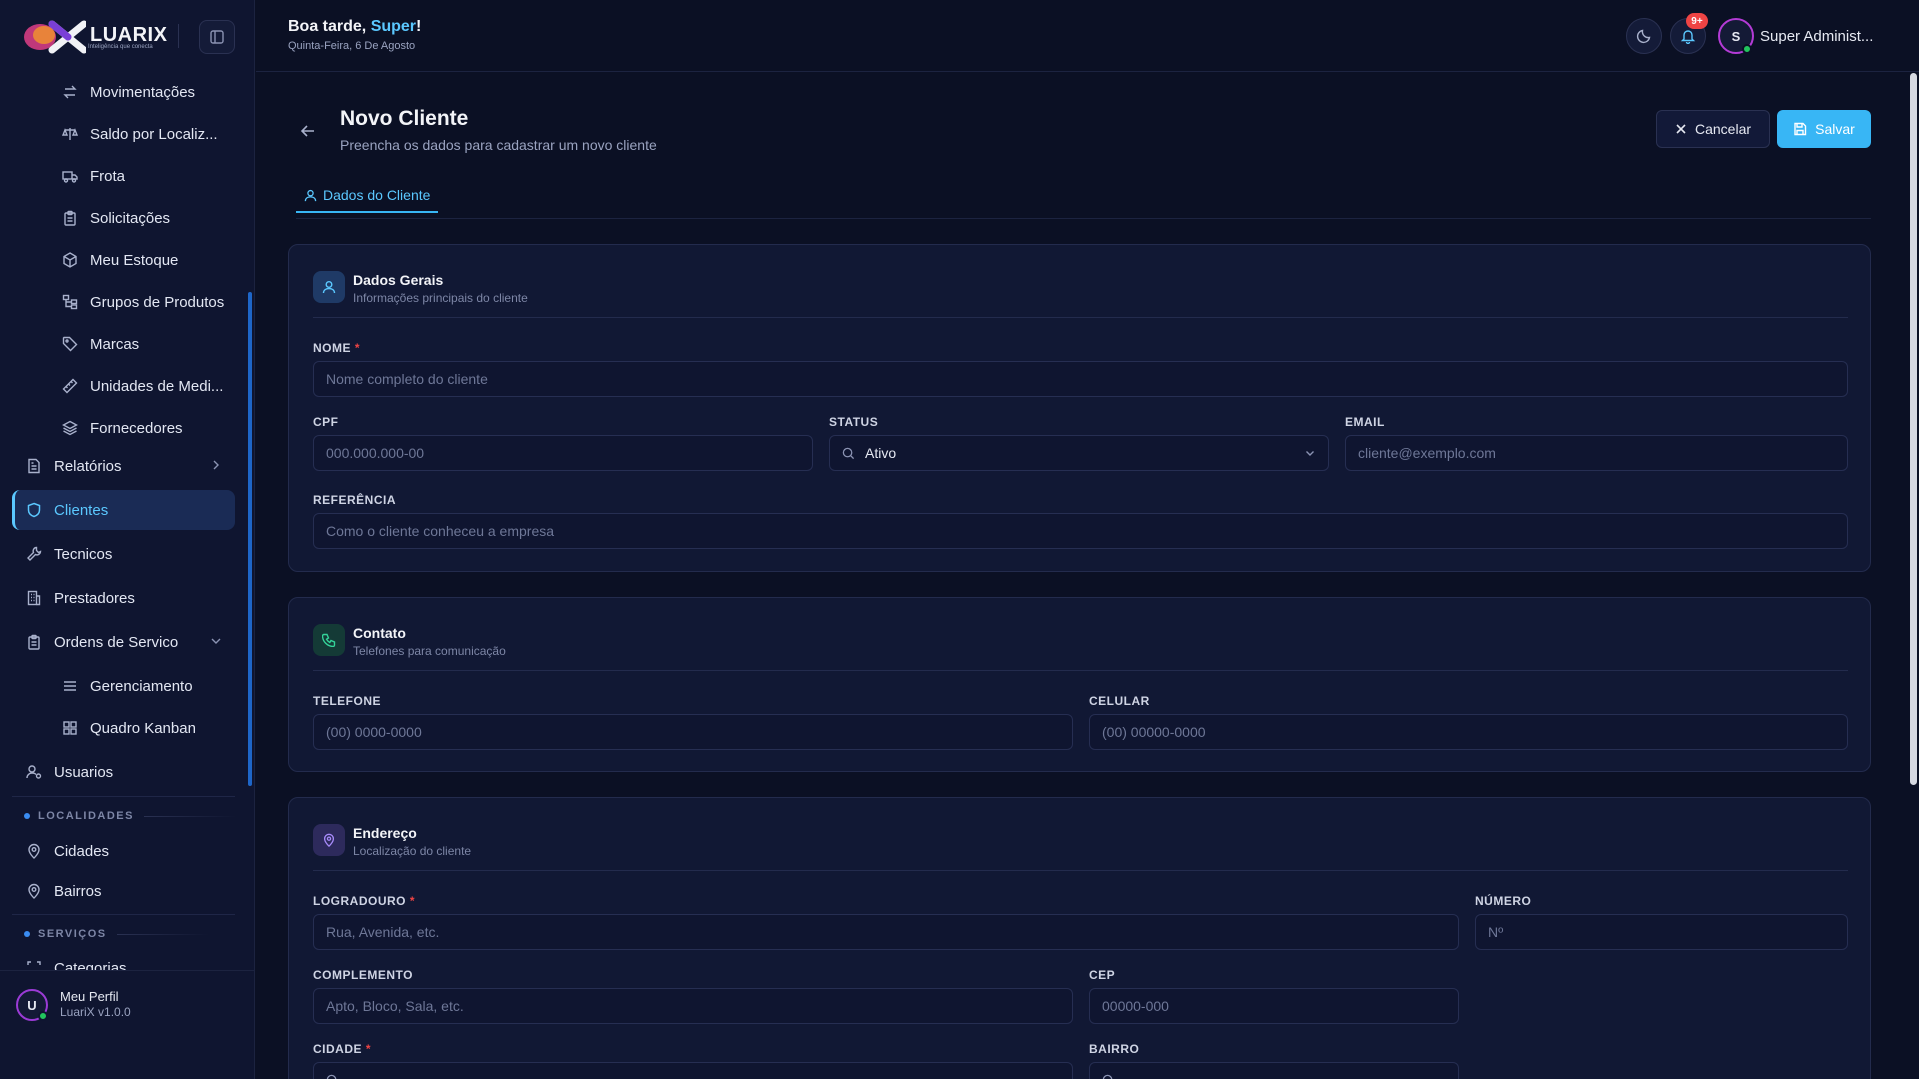  What do you see at coordinates (412, 851) in the screenshot?
I see `card-subtitle: Localização do cliente` at bounding box center [412, 851].